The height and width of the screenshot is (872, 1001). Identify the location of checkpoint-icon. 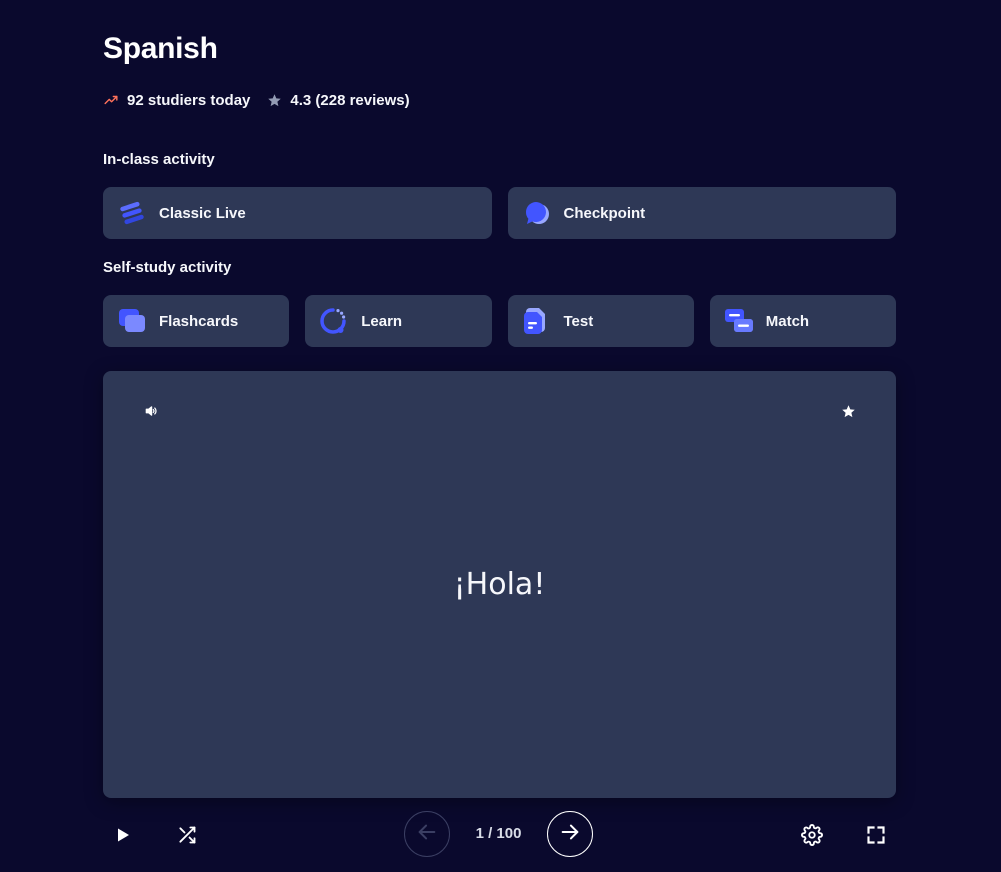
(537, 213).